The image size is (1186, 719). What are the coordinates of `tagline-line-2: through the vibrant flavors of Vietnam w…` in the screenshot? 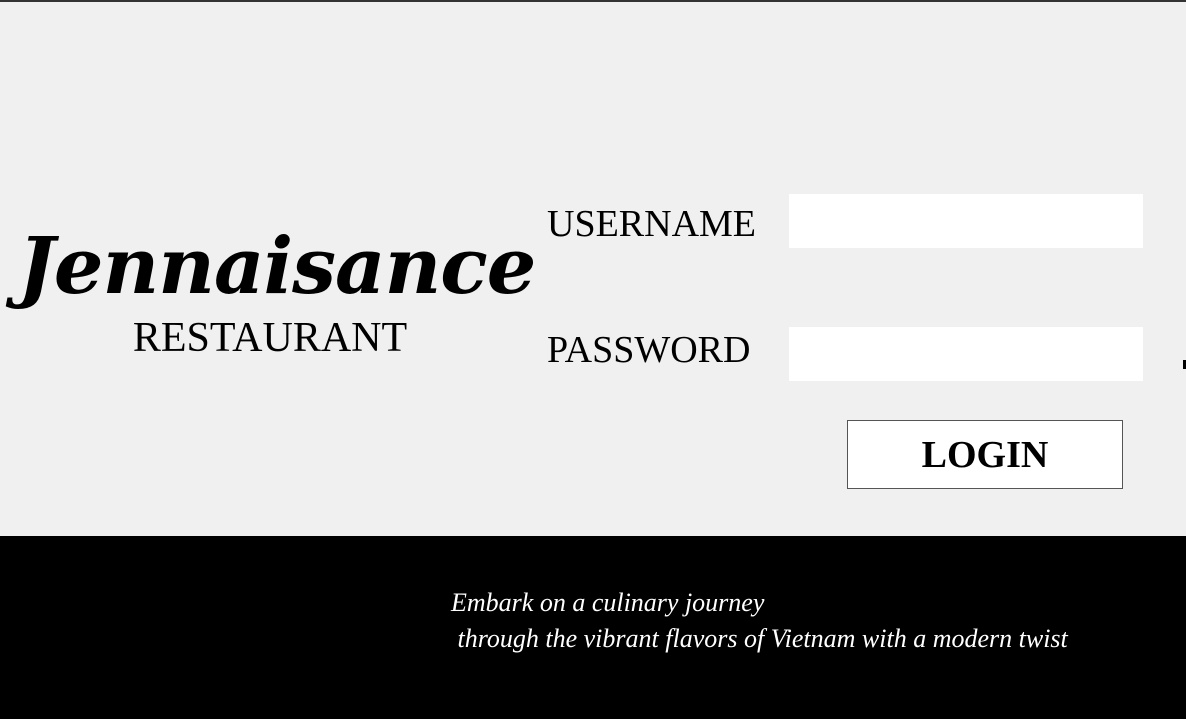 It's located at (759, 638).